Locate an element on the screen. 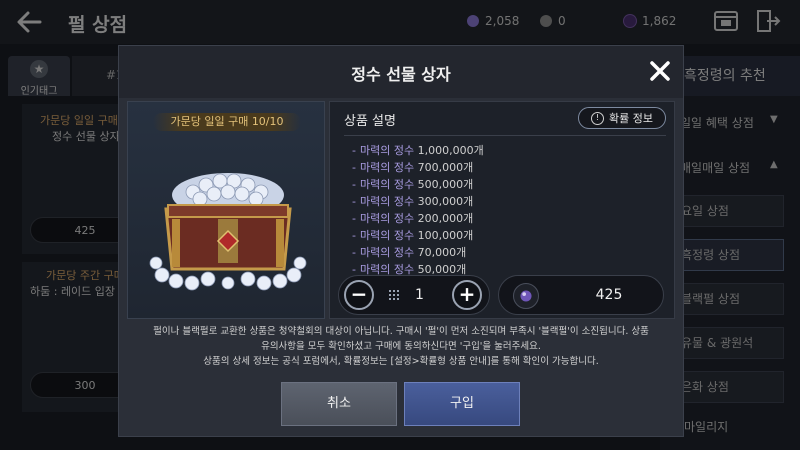 This screenshot has height=450, width=800. modal-title: 정수 선물 상자 is located at coordinates (401, 74).